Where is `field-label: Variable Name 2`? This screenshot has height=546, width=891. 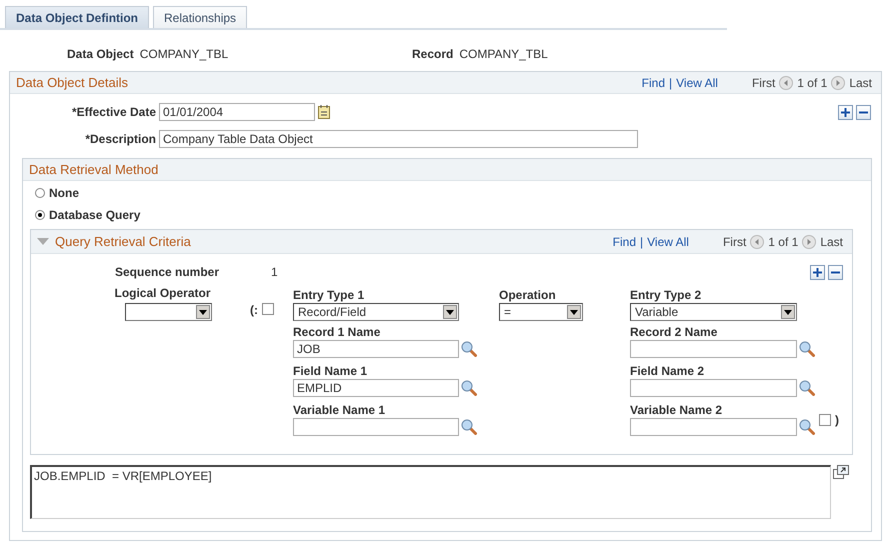 field-label: Variable Name 2 is located at coordinates (677, 410).